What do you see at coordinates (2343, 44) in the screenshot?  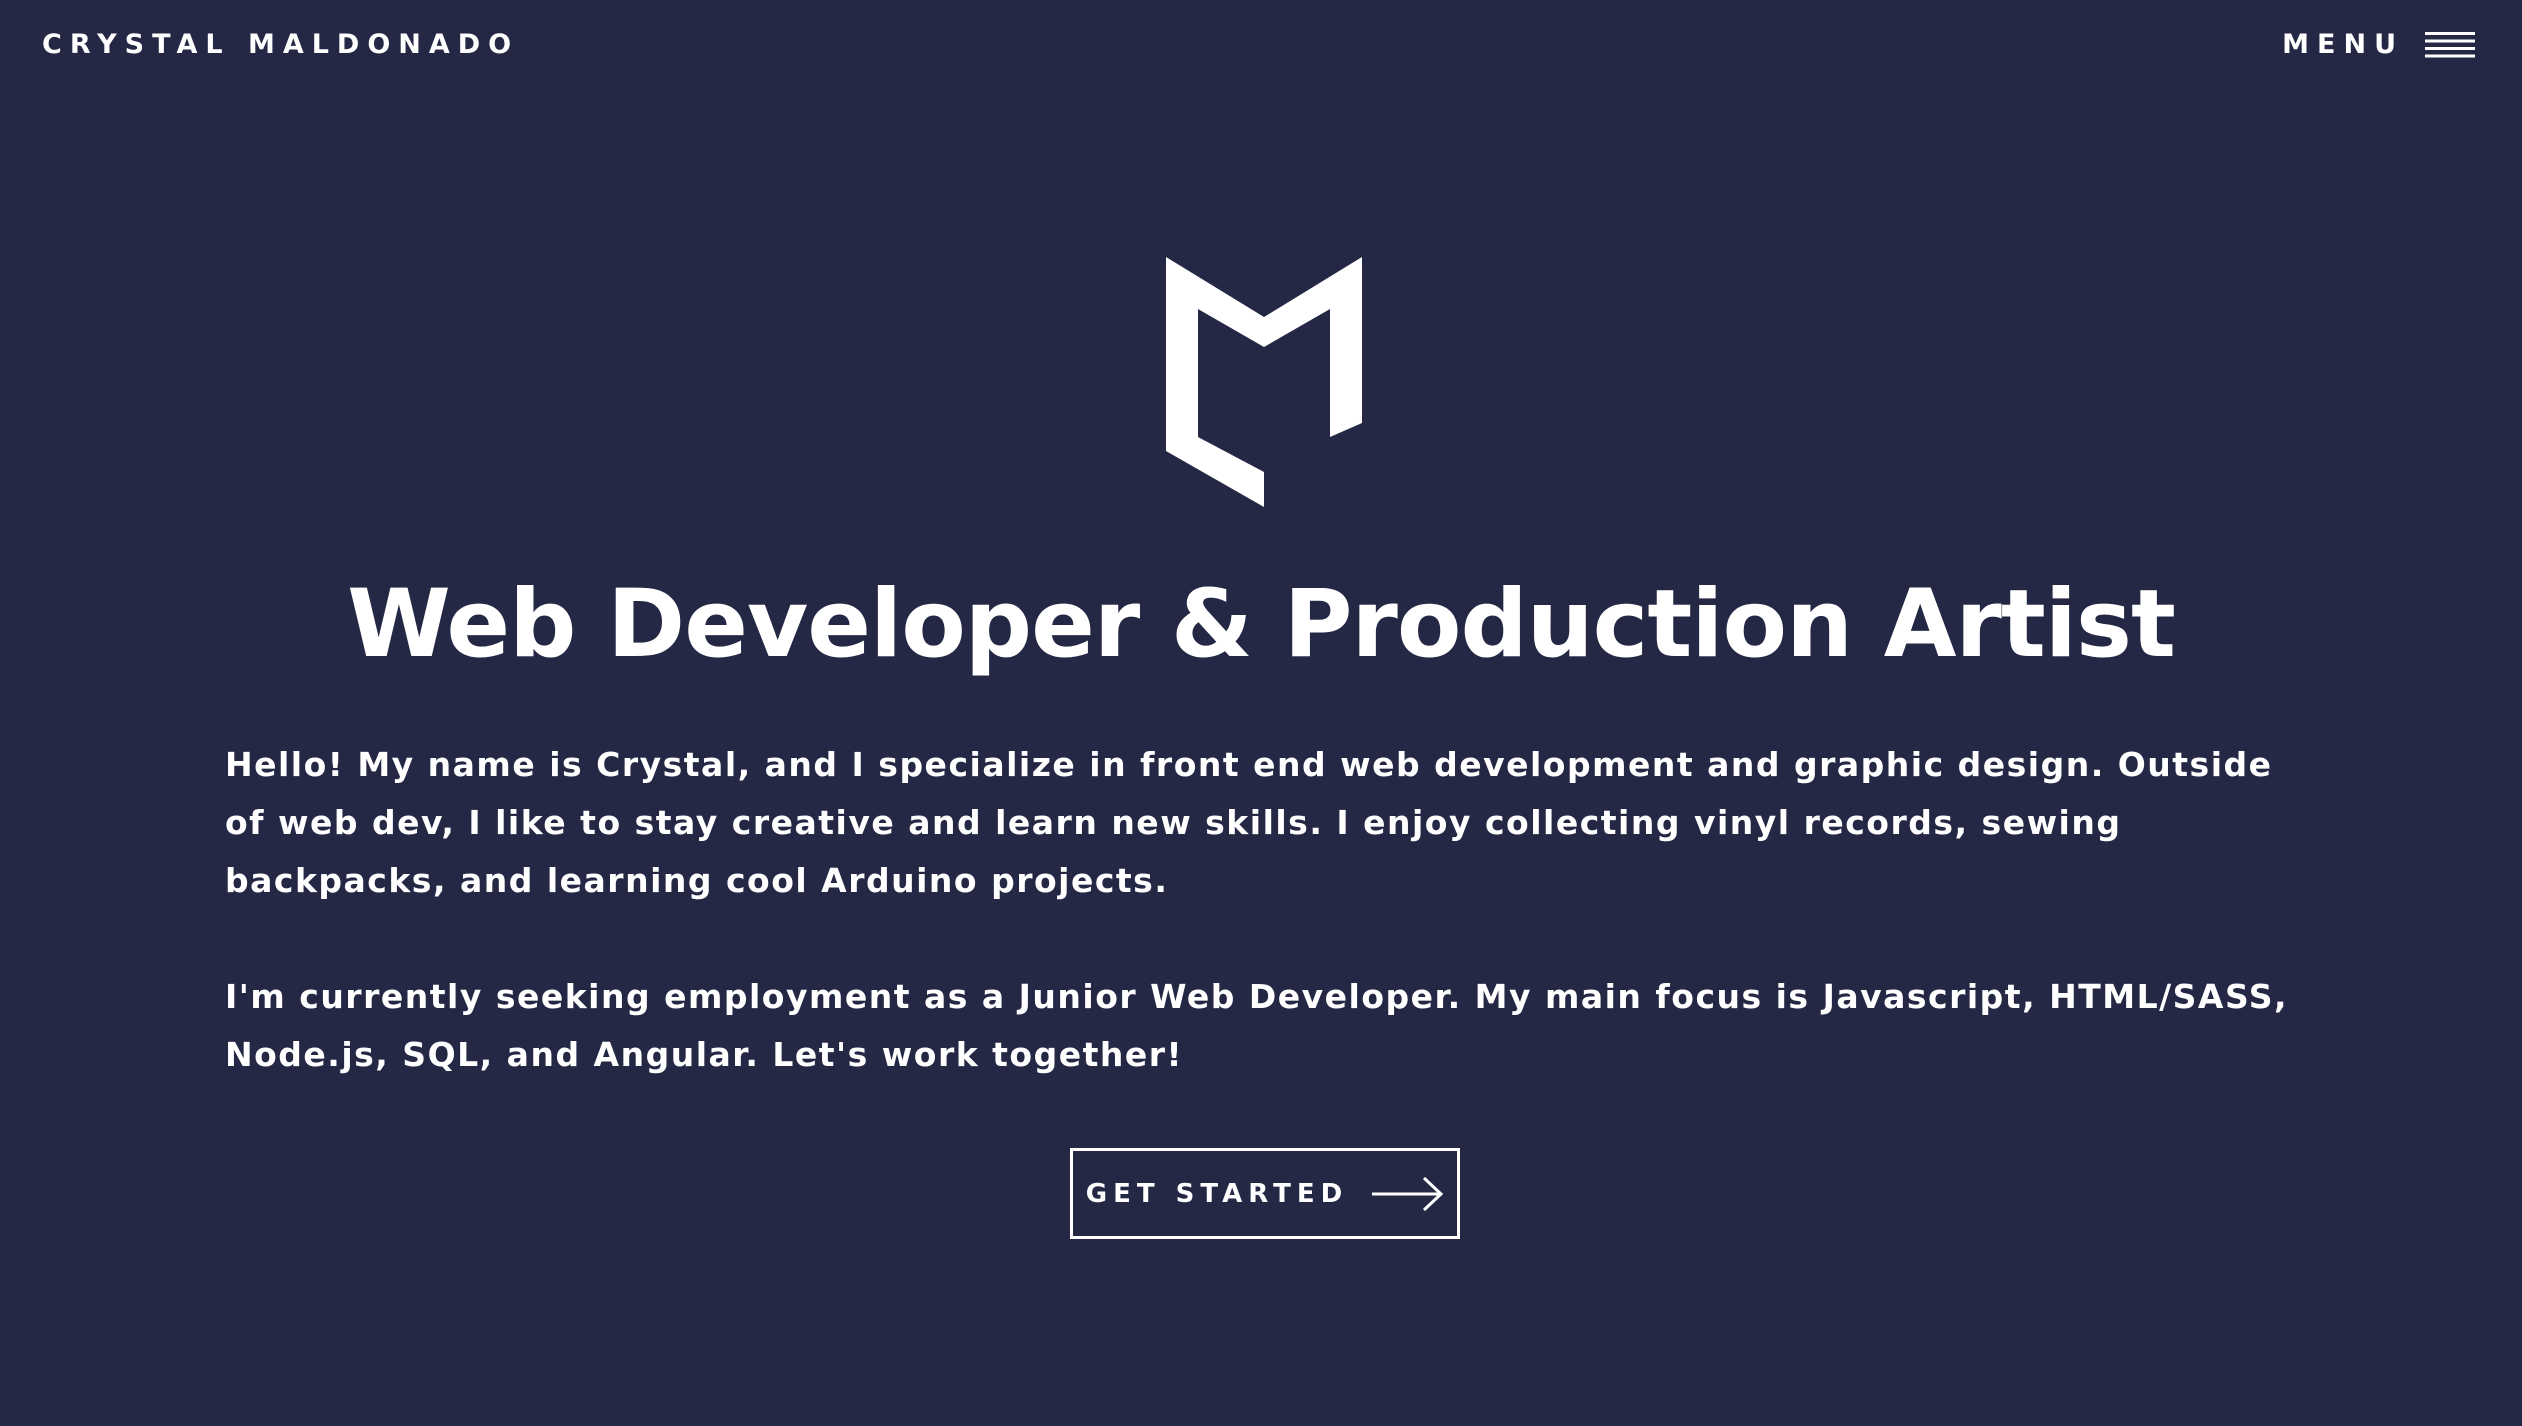 I see `menu-label: MENU` at bounding box center [2343, 44].